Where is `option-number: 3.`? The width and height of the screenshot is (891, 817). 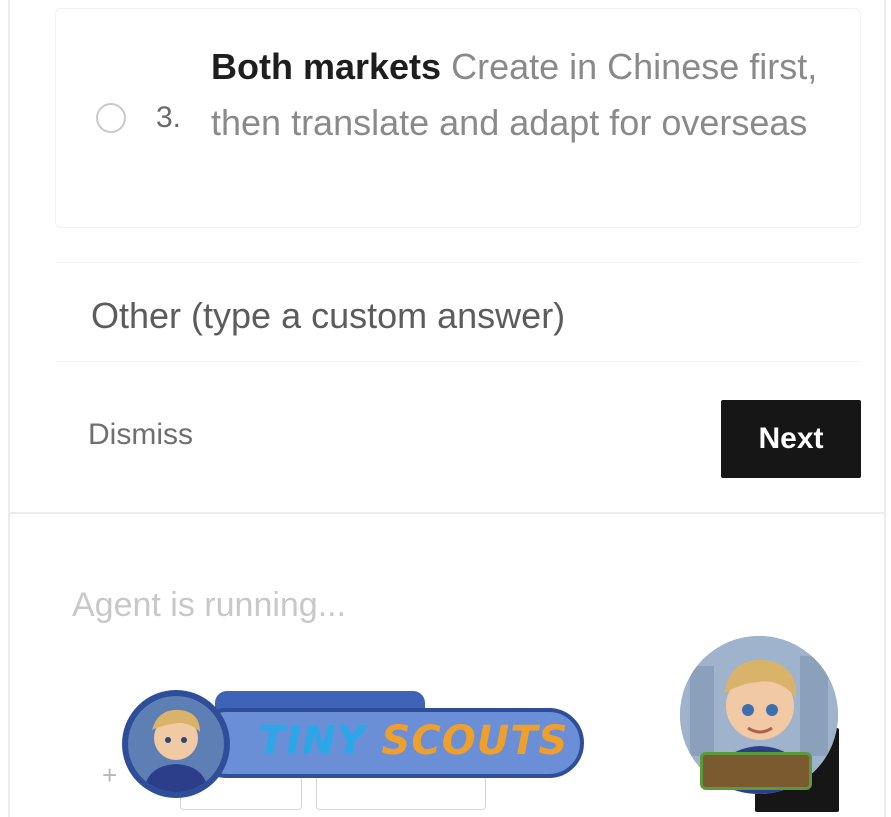 option-number: 3. is located at coordinates (169, 117).